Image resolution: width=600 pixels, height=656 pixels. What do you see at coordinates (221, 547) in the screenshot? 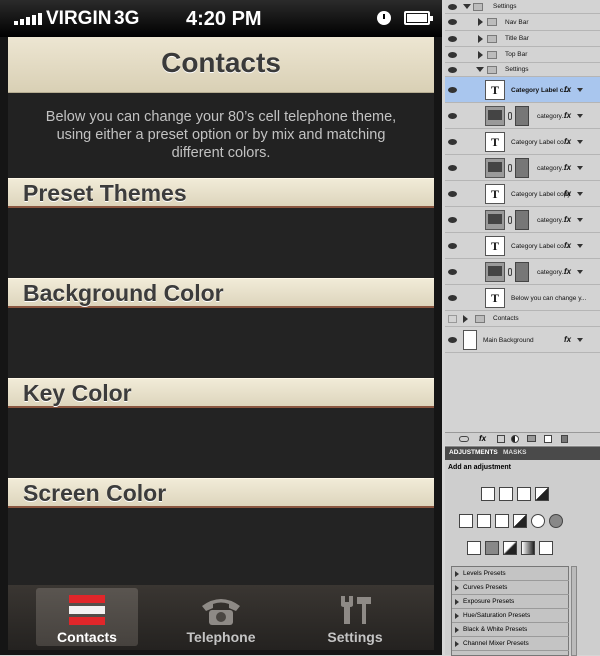
I see `screen-color-panel` at bounding box center [221, 547].